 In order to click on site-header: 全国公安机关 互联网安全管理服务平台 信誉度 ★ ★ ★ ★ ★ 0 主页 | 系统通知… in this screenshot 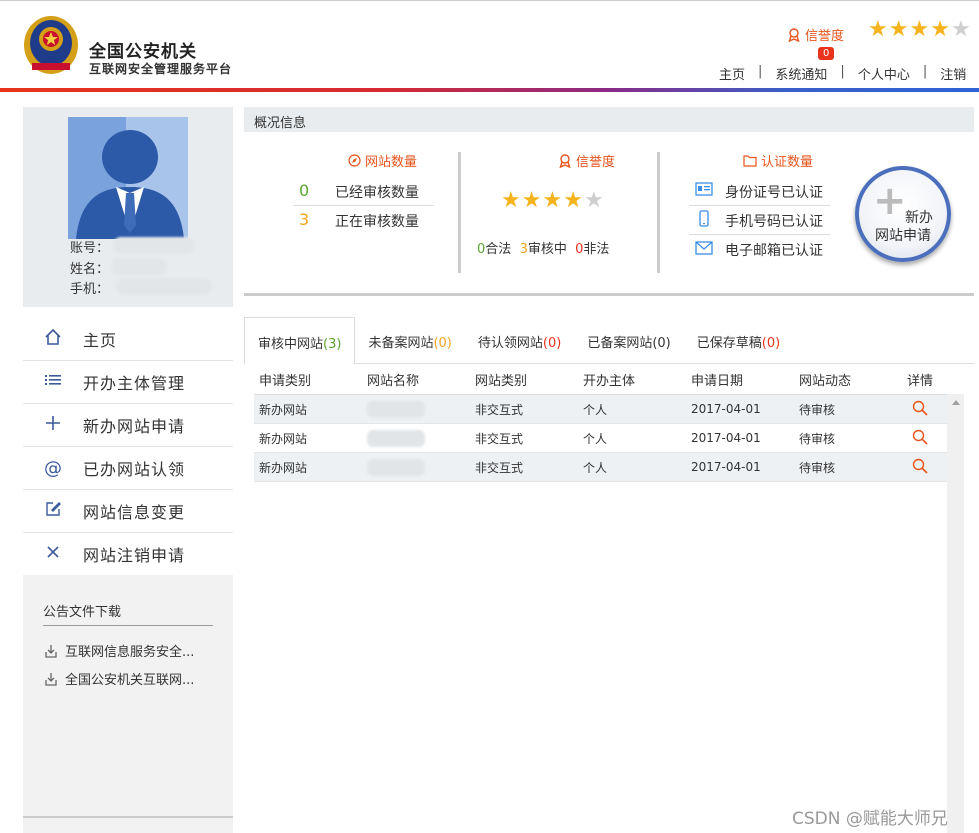, I will do `click(489, 46)`.